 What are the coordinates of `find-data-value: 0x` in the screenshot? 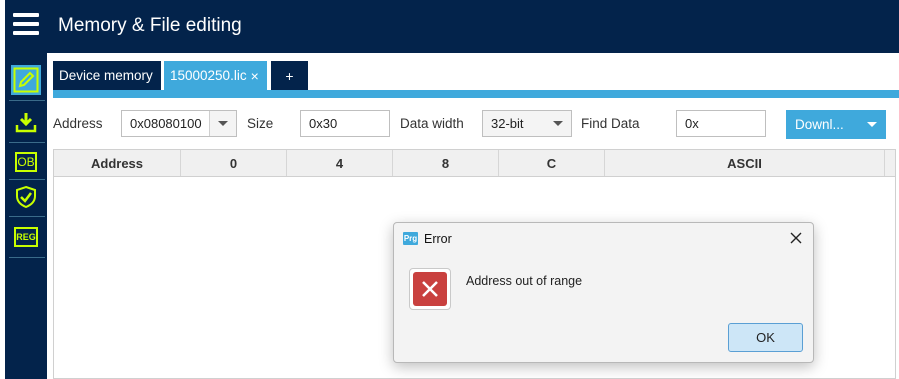 It's located at (692, 123).